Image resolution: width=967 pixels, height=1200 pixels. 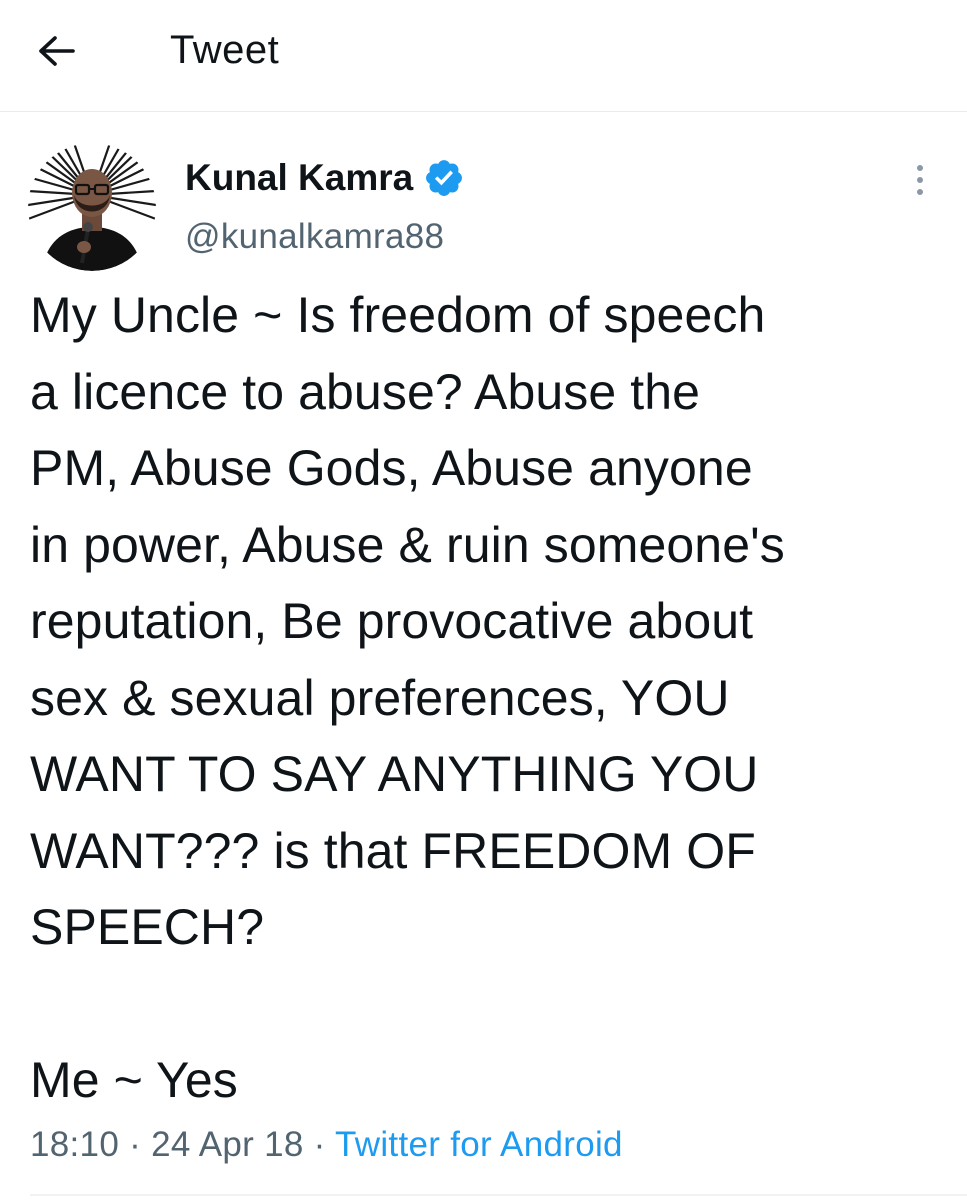 What do you see at coordinates (498, 1195) in the screenshot?
I see `divider` at bounding box center [498, 1195].